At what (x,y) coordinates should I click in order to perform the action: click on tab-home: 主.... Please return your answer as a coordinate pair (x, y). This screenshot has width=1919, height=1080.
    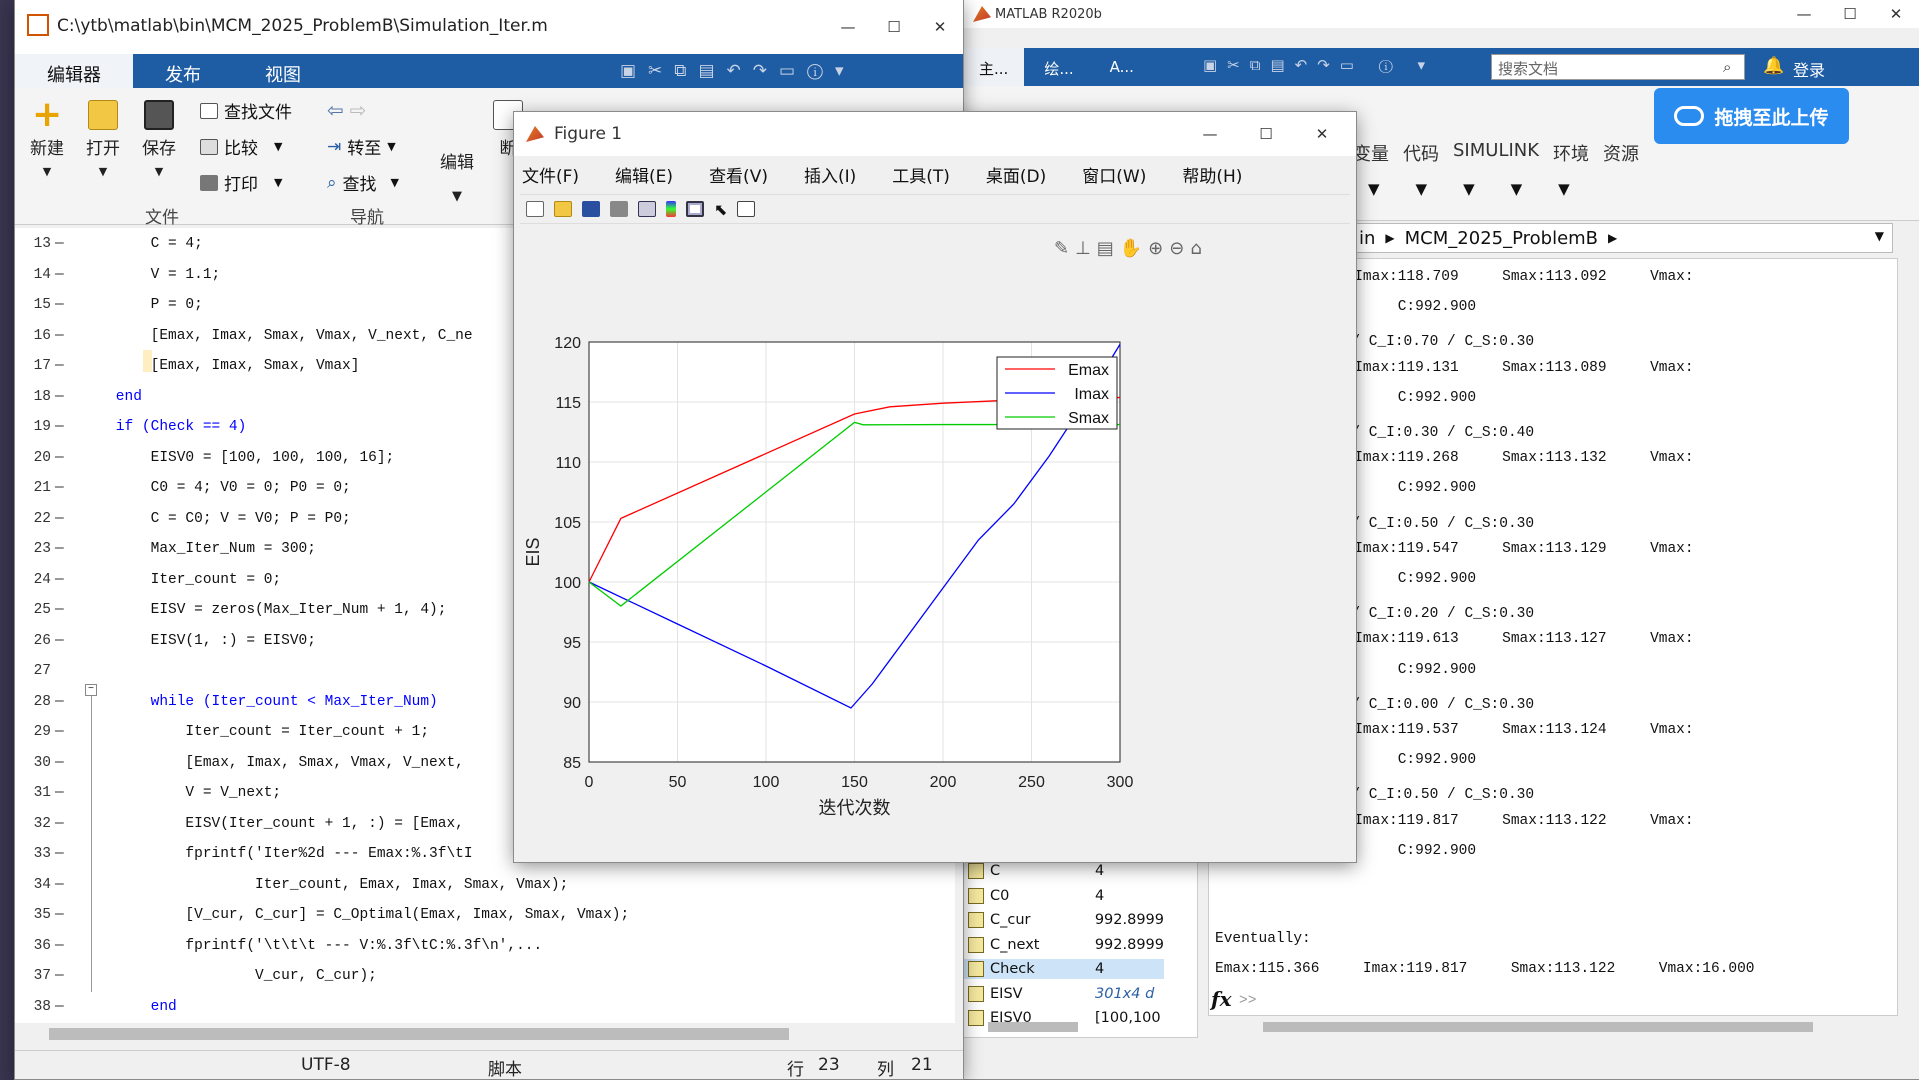
    Looking at the image, I should click on (994, 67).